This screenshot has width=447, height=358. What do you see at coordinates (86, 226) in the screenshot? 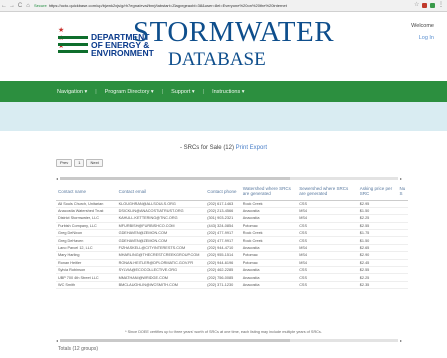
I see `table-cell: Furbish Company, LLC` at bounding box center [86, 226].